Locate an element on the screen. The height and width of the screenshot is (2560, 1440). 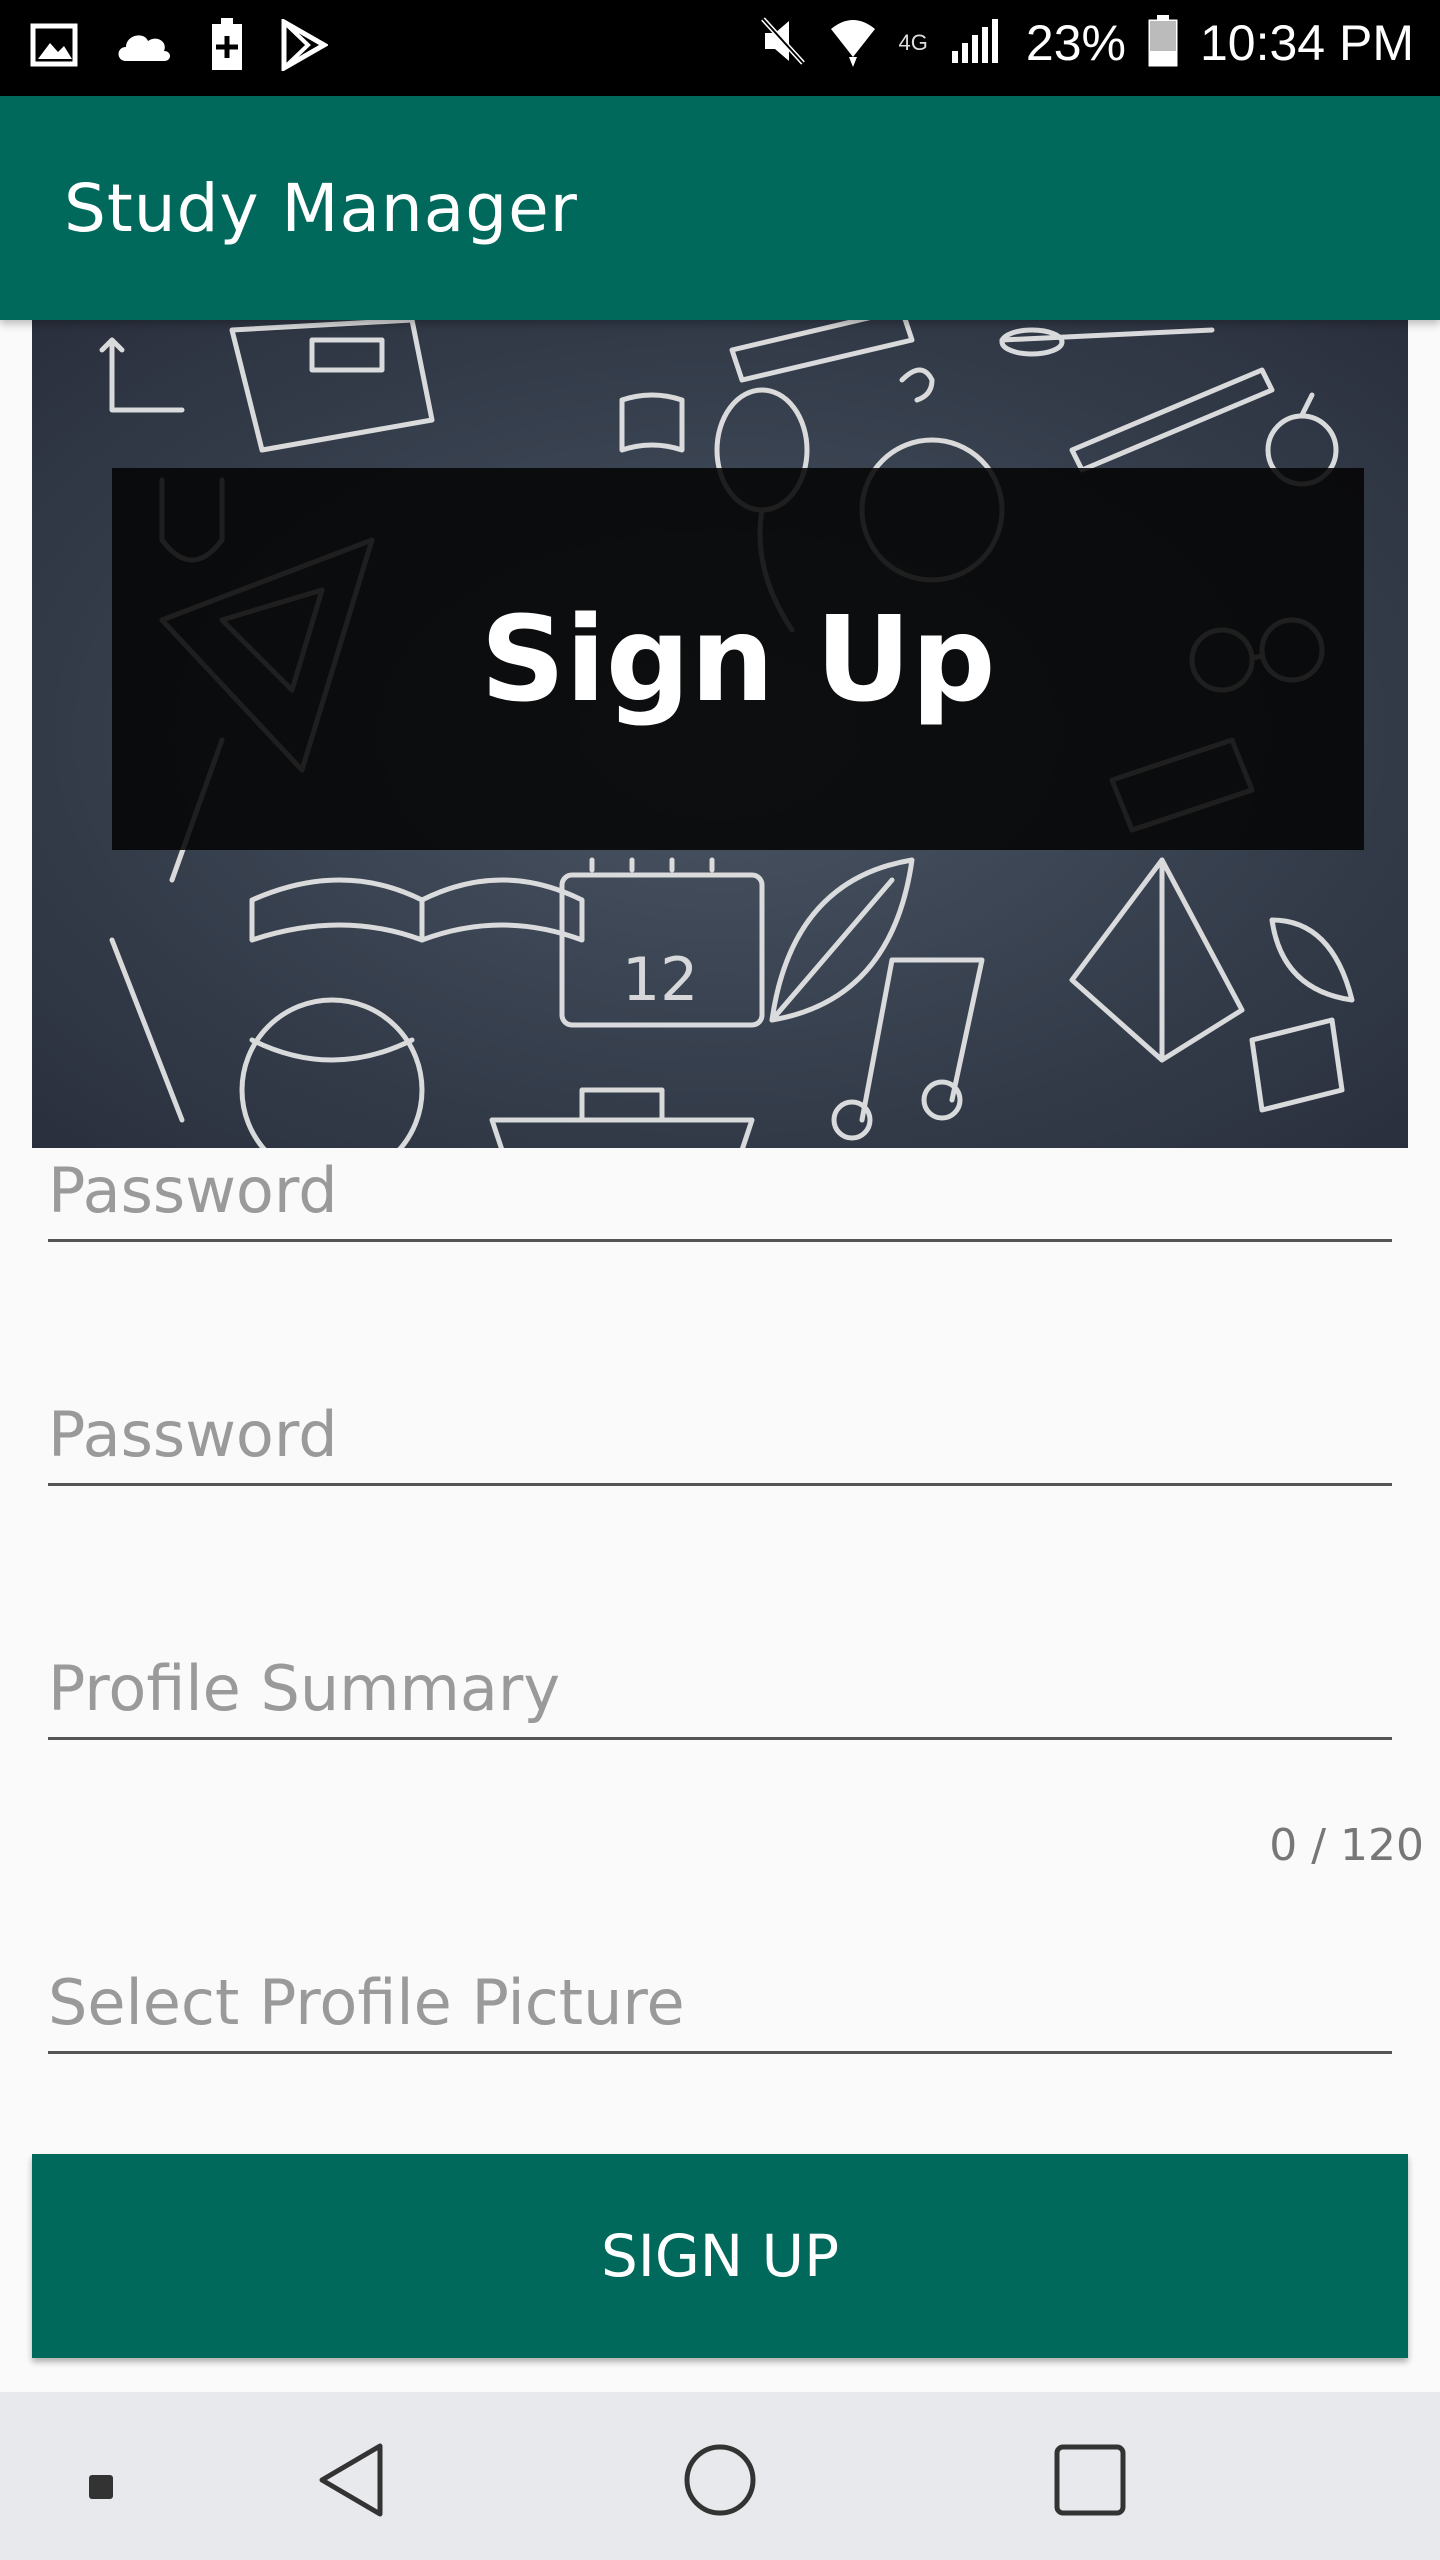
profile-summary-field is located at coordinates (720, 1696).